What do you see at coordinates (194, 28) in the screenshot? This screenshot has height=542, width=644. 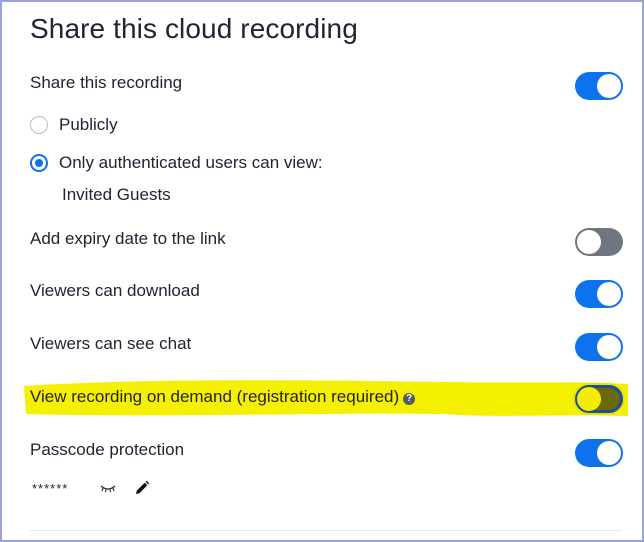 I see `dialog-title: Share this cloud recording` at bounding box center [194, 28].